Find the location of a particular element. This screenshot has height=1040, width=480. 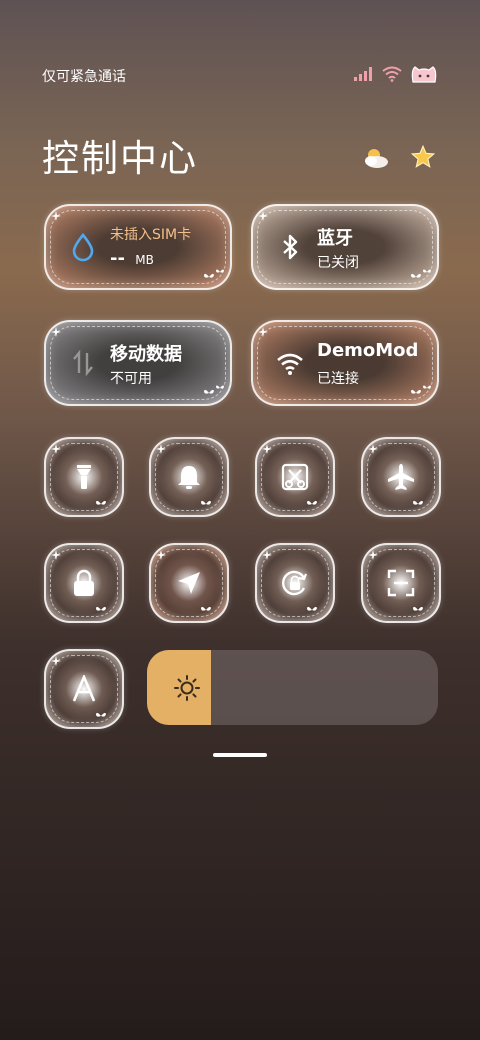

status-bar-icons is located at coordinates (396, 74).